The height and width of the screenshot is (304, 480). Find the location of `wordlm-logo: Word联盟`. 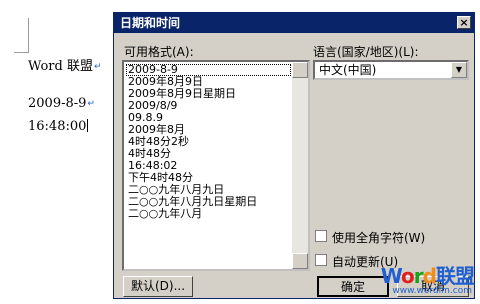

wordlm-logo: Word联盟 is located at coordinates (427, 274).